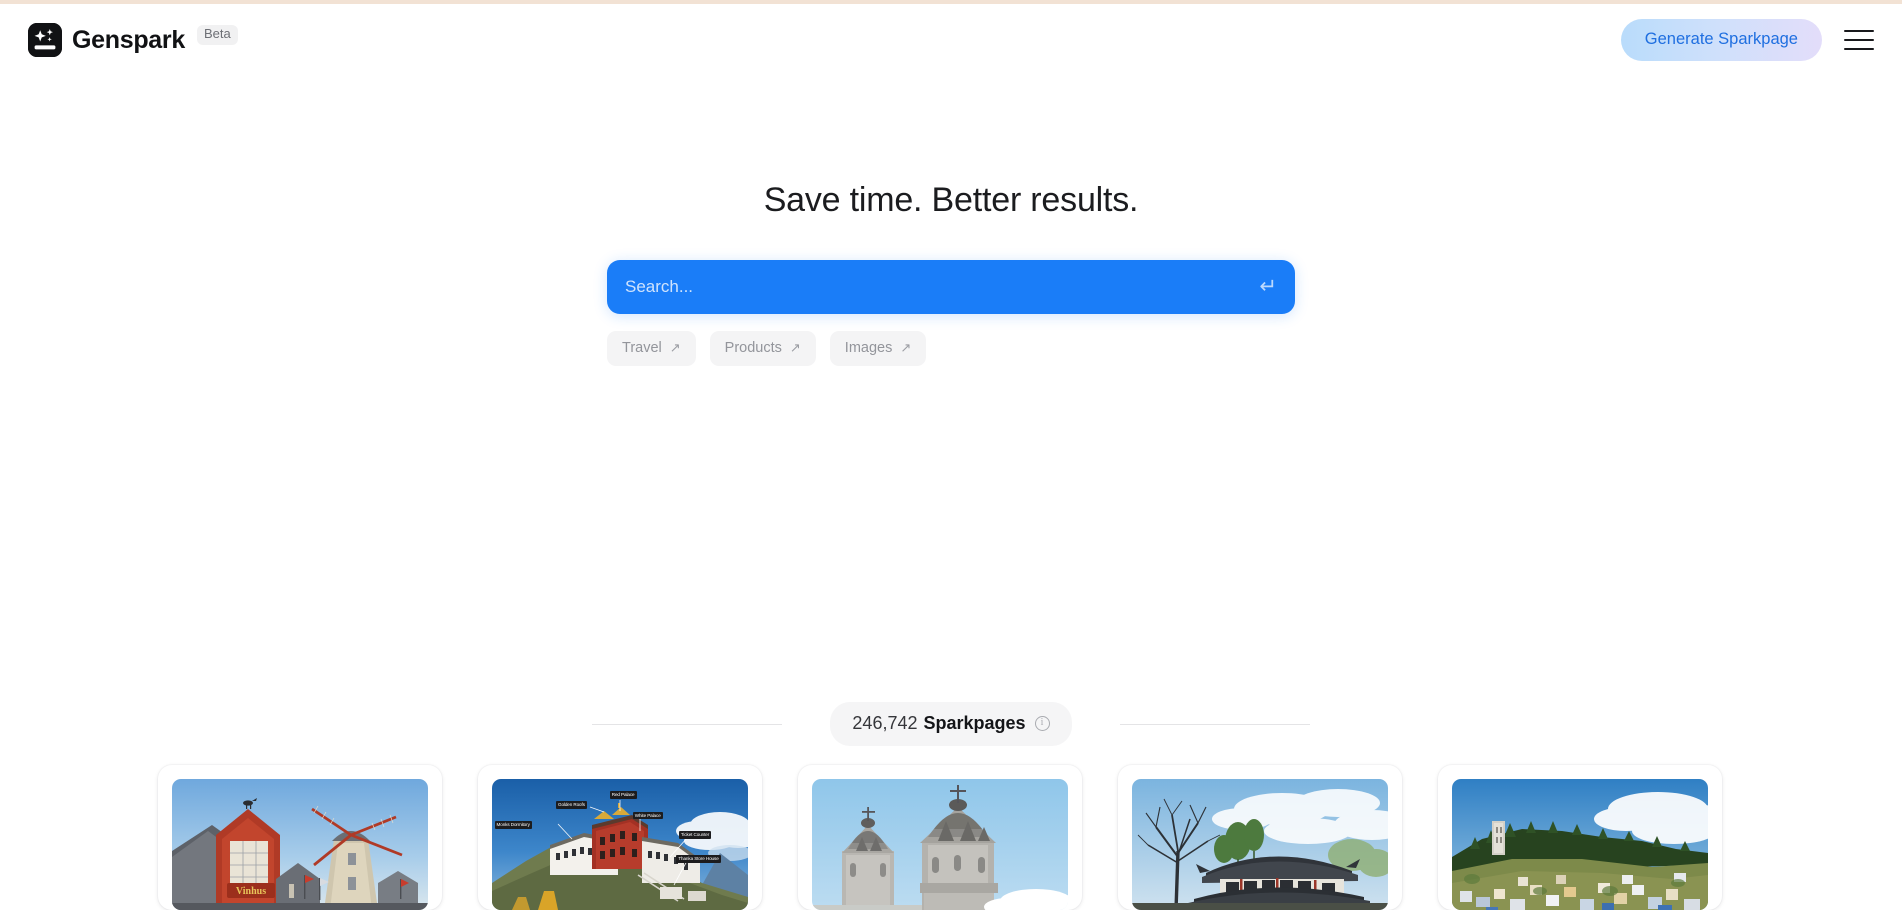 This screenshot has width=1902, height=910. I want to click on suggestion-chips: Travel ↗ Products ↗ Images ↗, so click(951, 348).